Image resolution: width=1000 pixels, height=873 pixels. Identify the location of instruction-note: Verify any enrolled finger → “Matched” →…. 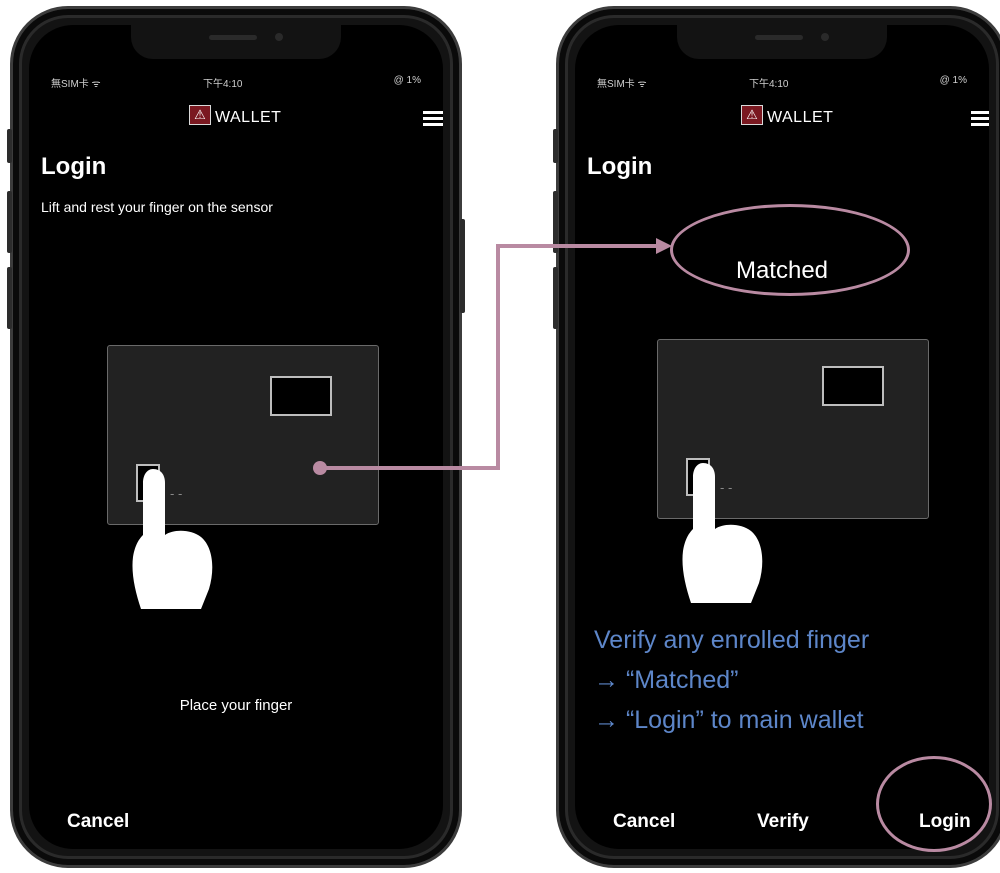
(731, 680).